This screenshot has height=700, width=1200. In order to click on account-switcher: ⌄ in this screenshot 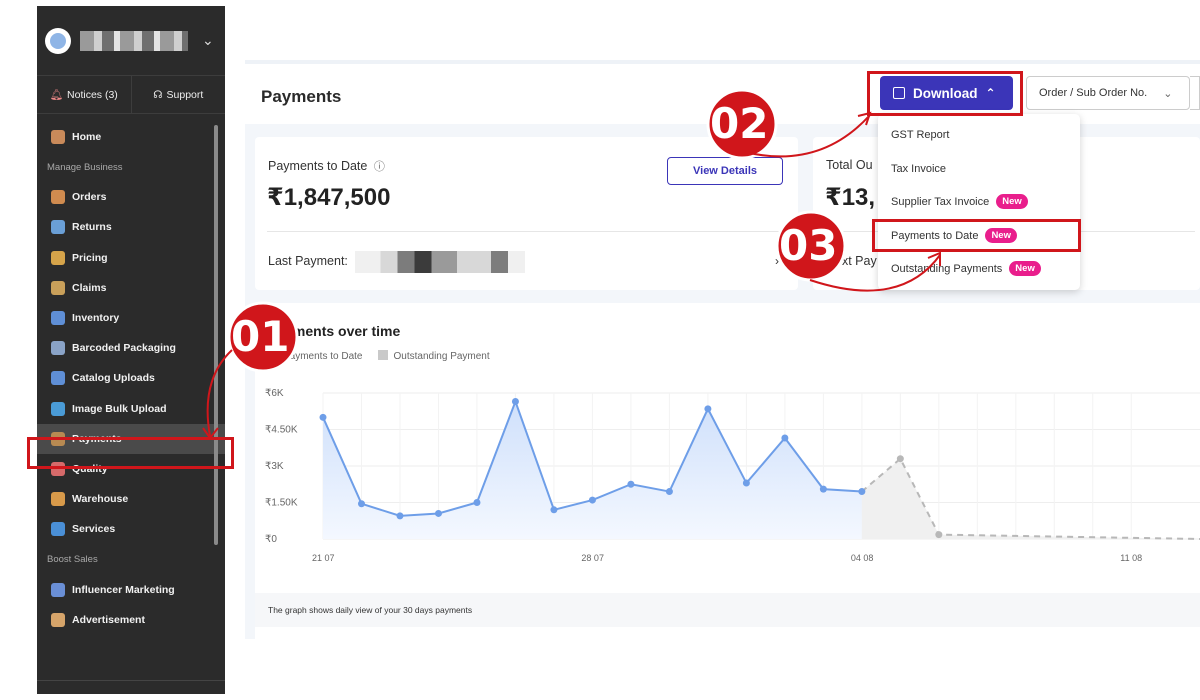, I will do `click(131, 41)`.